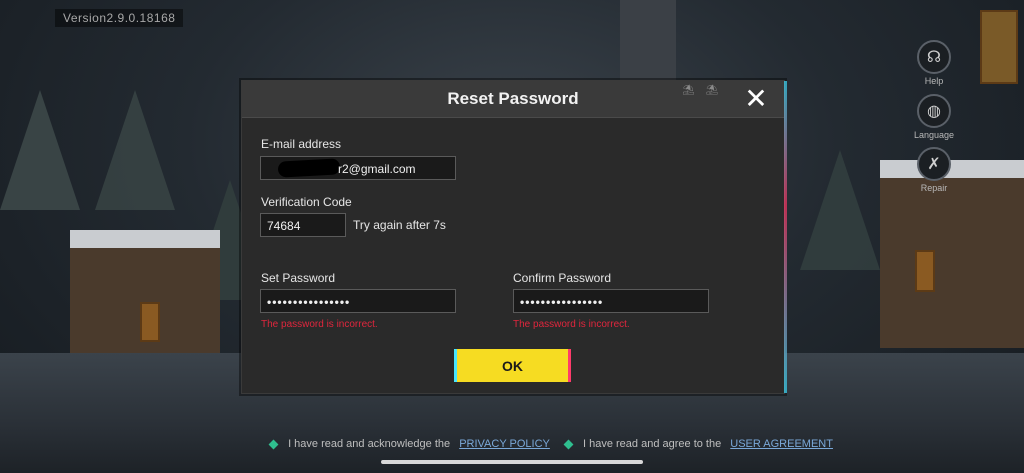 The height and width of the screenshot is (473, 1024). I want to click on help-button: ☊ Help, so click(934, 63).